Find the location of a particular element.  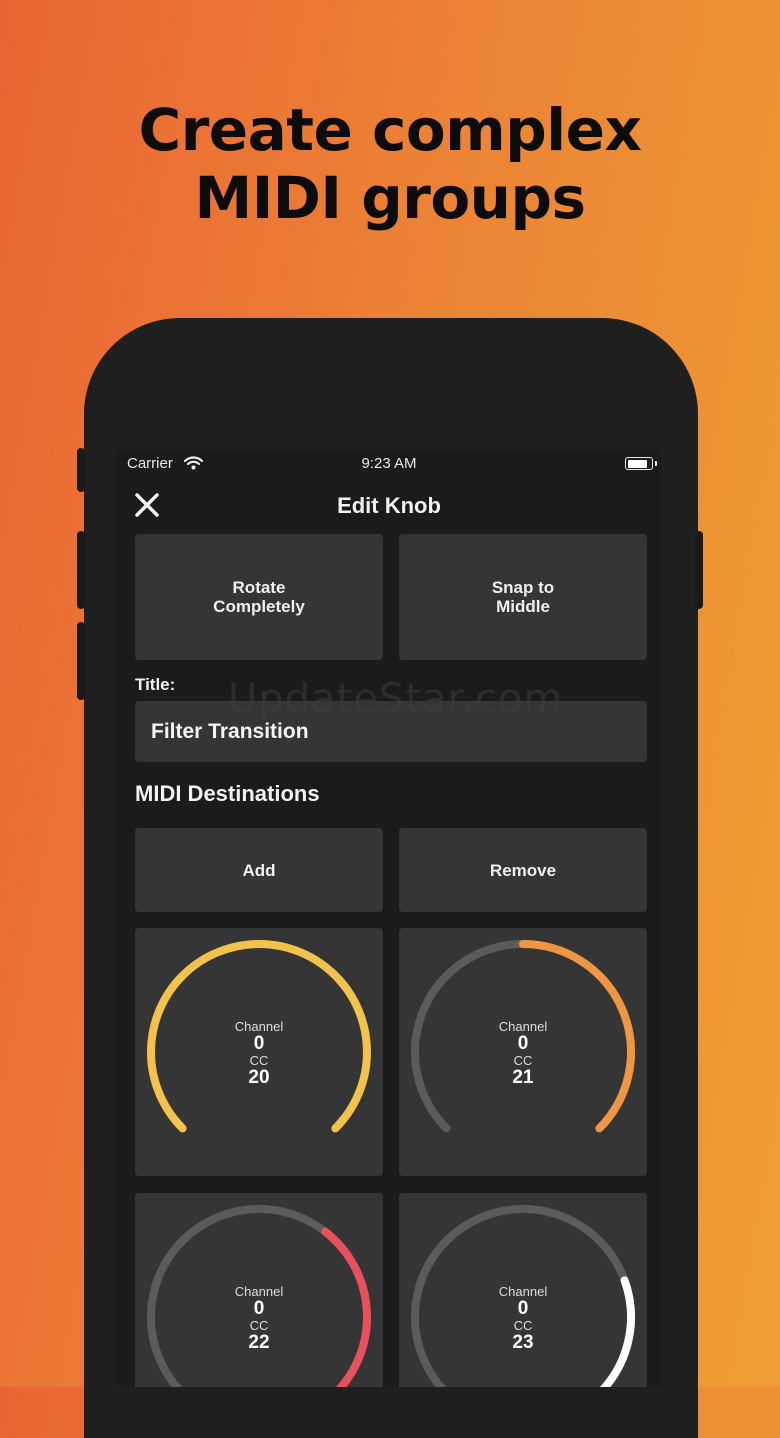

add-destination-button: Add is located at coordinates (259, 870).